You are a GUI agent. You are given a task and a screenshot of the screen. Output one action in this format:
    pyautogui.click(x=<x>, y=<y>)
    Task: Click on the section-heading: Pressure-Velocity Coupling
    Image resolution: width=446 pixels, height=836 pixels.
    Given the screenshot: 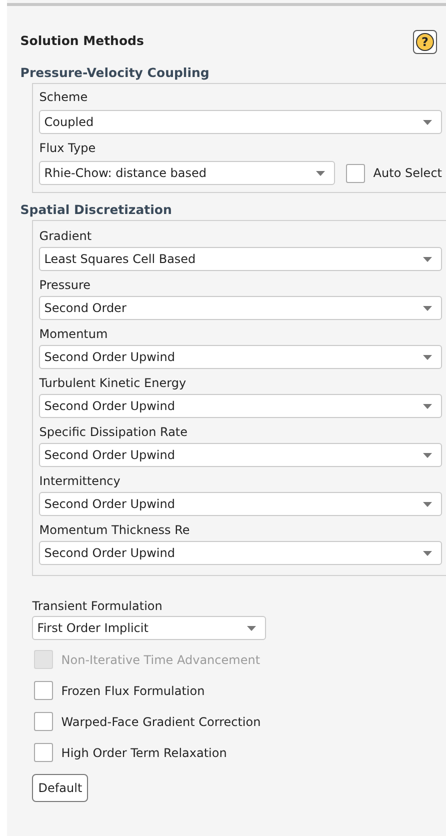 What is the action you would take?
    pyautogui.click(x=115, y=73)
    